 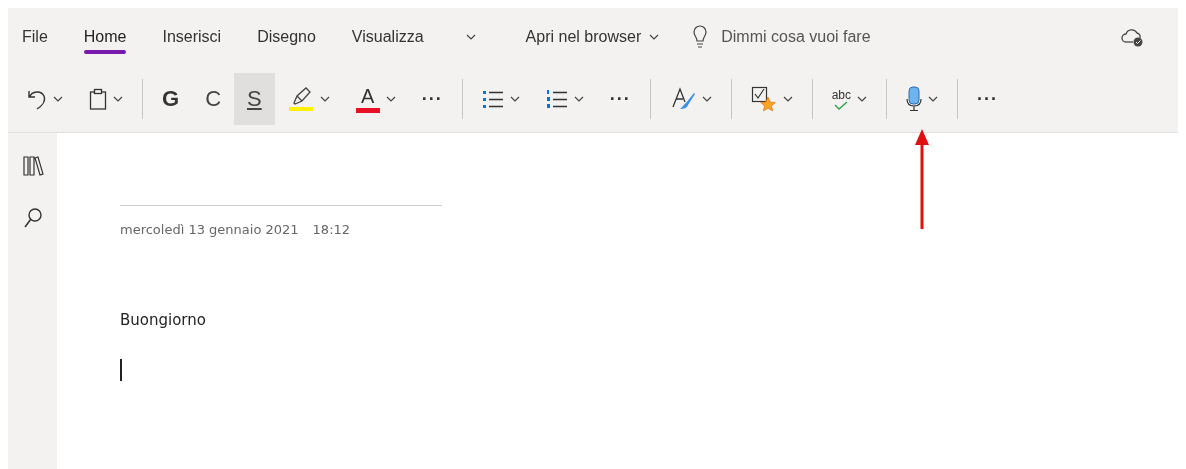 I want to click on checkmark-icon, so click(x=841, y=105).